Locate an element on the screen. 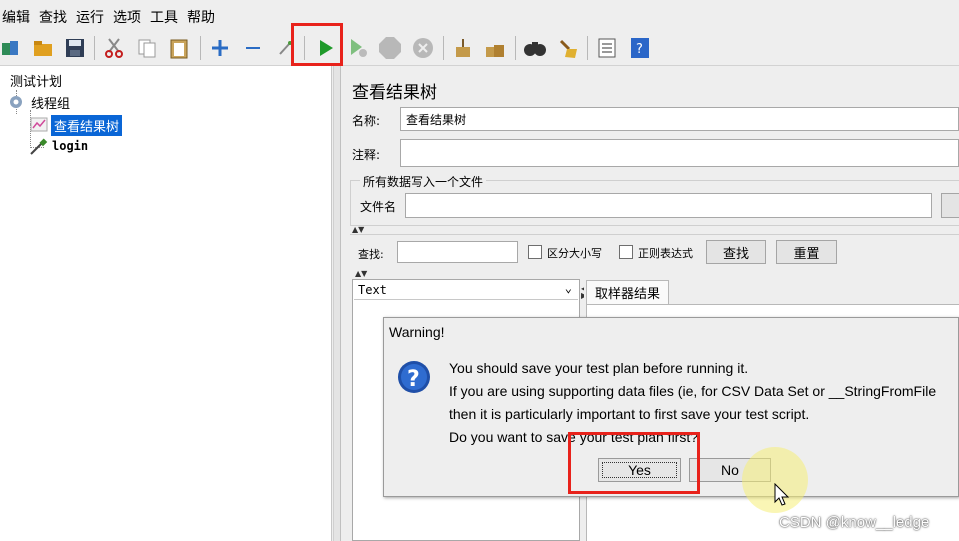 This screenshot has height=541, width=959. split-divider is located at coordinates (337, 303).